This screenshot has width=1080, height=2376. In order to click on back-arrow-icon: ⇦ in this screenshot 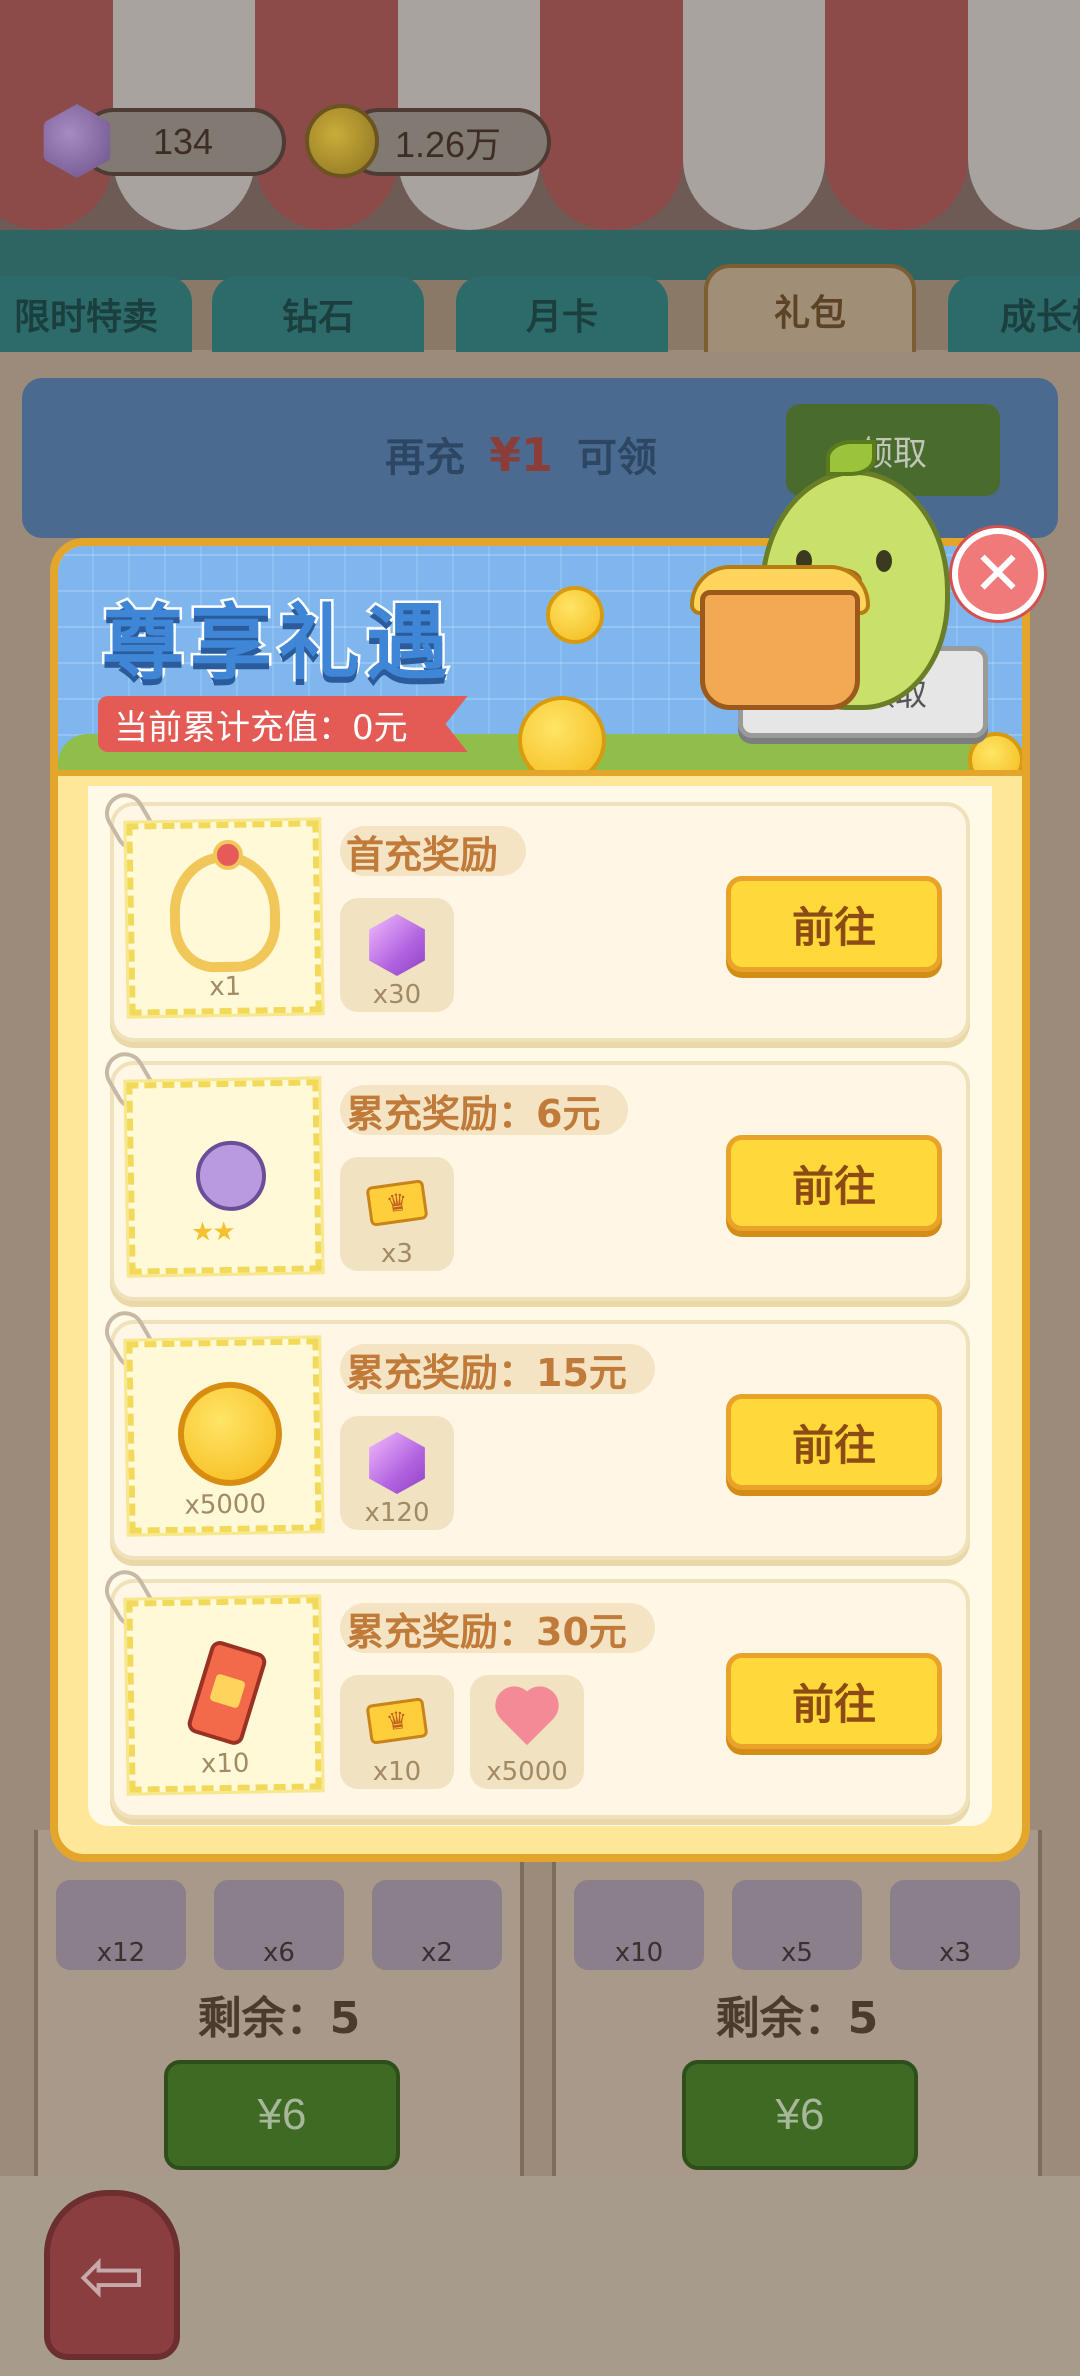, I will do `click(112, 2275)`.